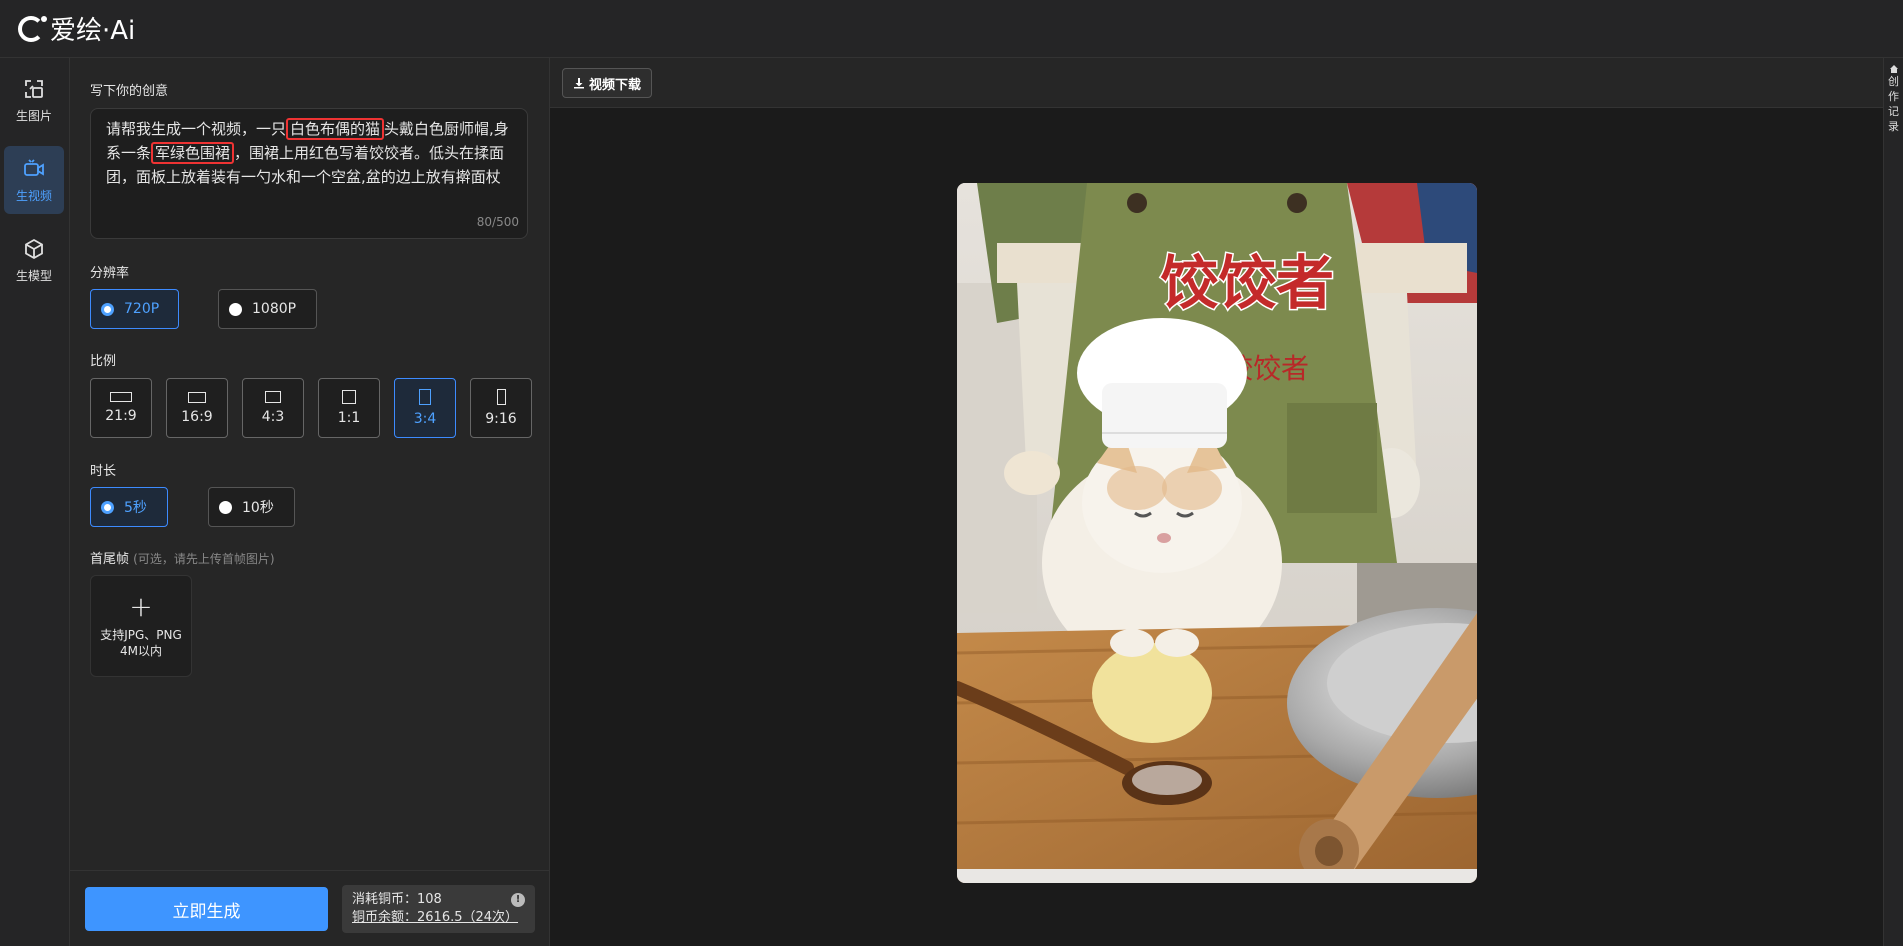  I want to click on creation-history-tab: 创 作 记 录, so click(1893, 502).